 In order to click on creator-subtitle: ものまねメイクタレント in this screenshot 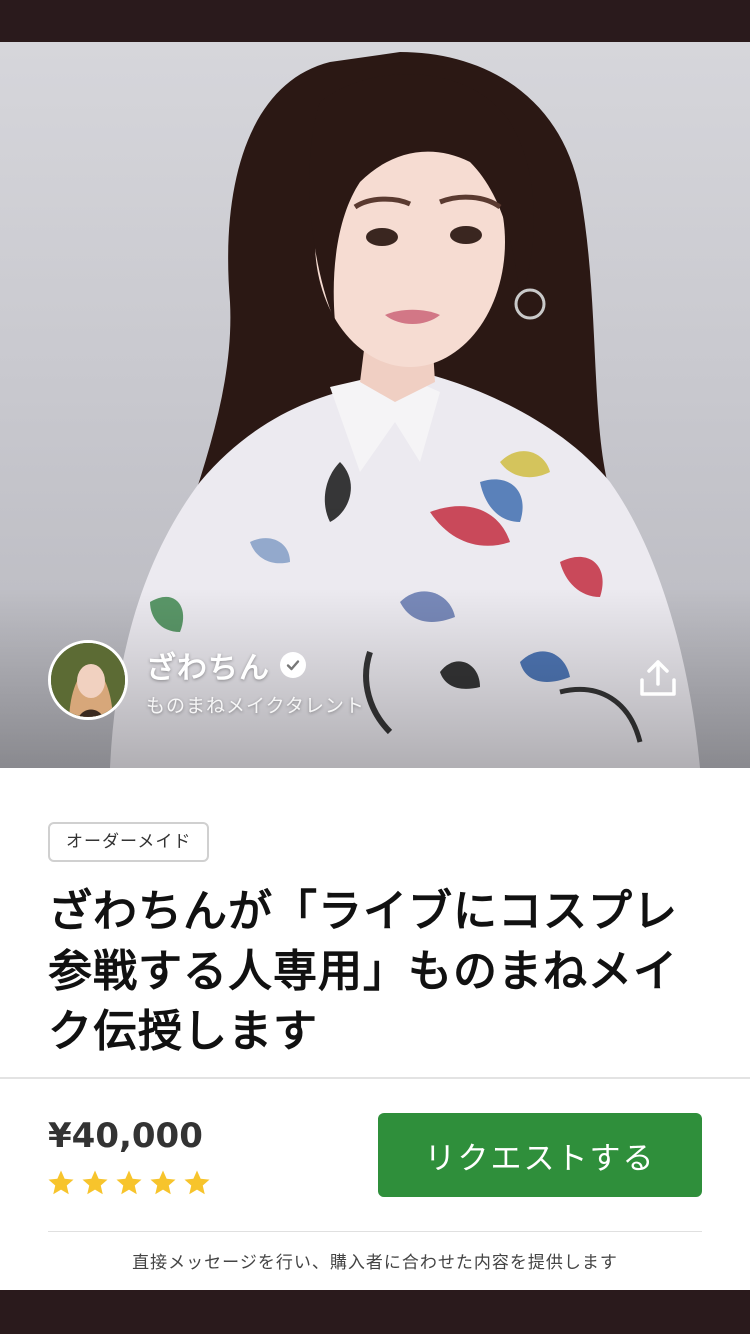, I will do `click(255, 705)`.